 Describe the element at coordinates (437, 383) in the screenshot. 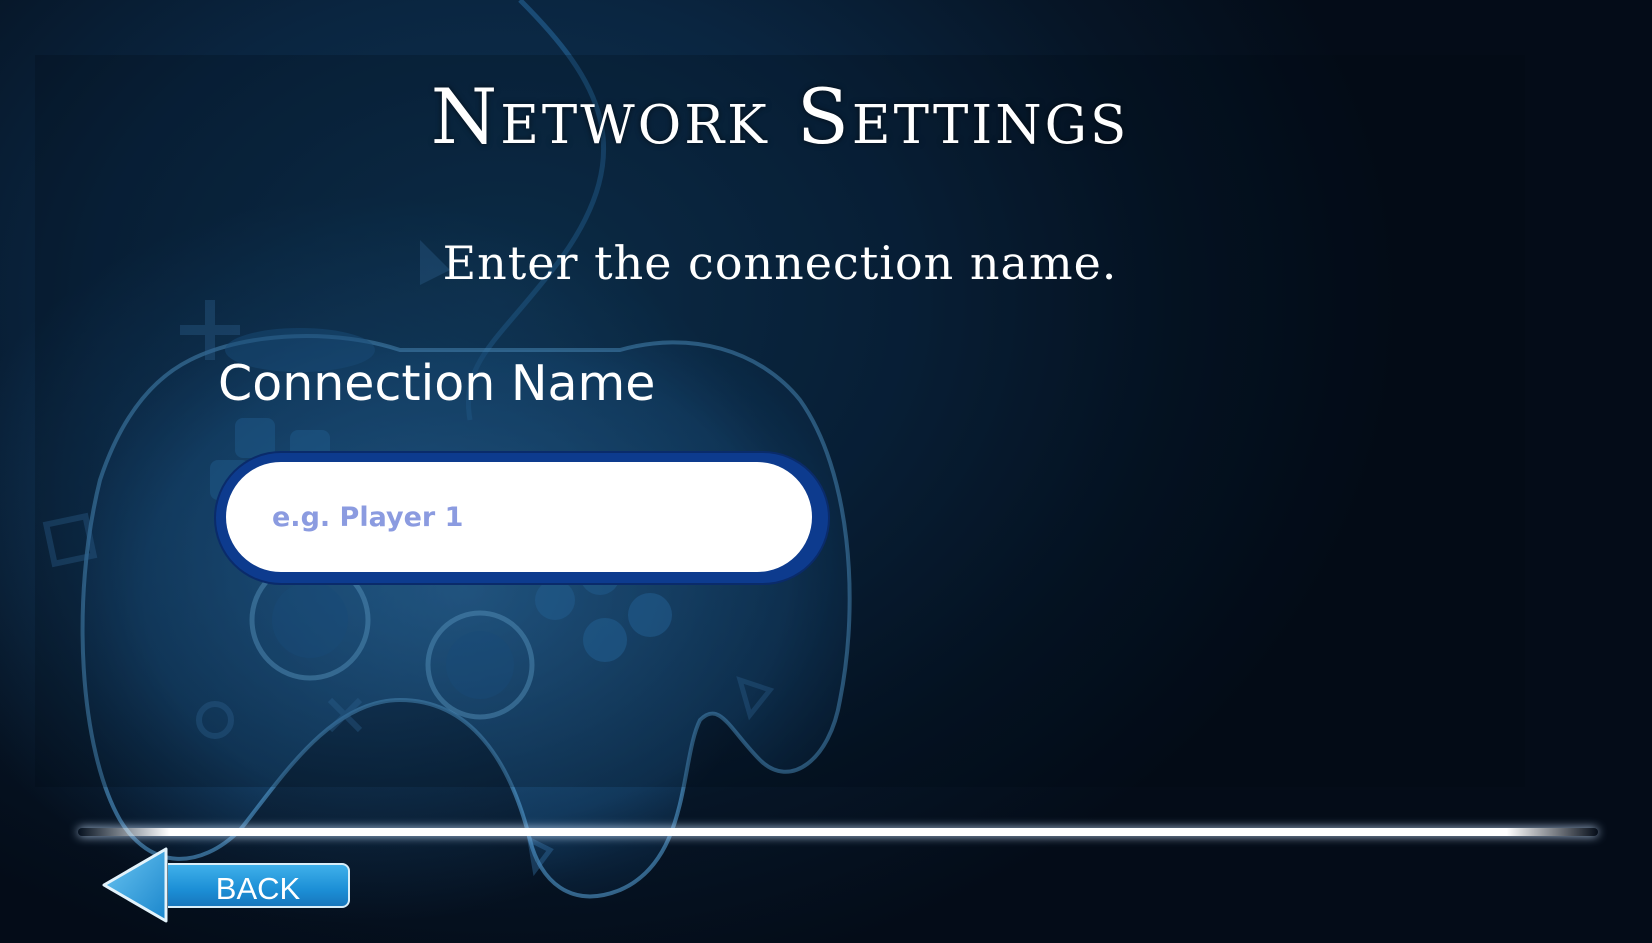

I see `connection-name-label: Connection Name` at that location.